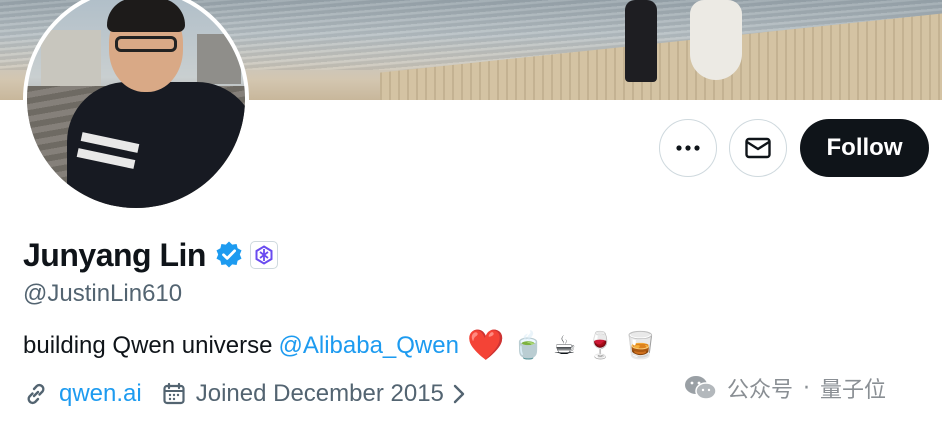  Describe the element at coordinates (103, 293) in the screenshot. I see `user-handle: @JustinLin610` at that location.